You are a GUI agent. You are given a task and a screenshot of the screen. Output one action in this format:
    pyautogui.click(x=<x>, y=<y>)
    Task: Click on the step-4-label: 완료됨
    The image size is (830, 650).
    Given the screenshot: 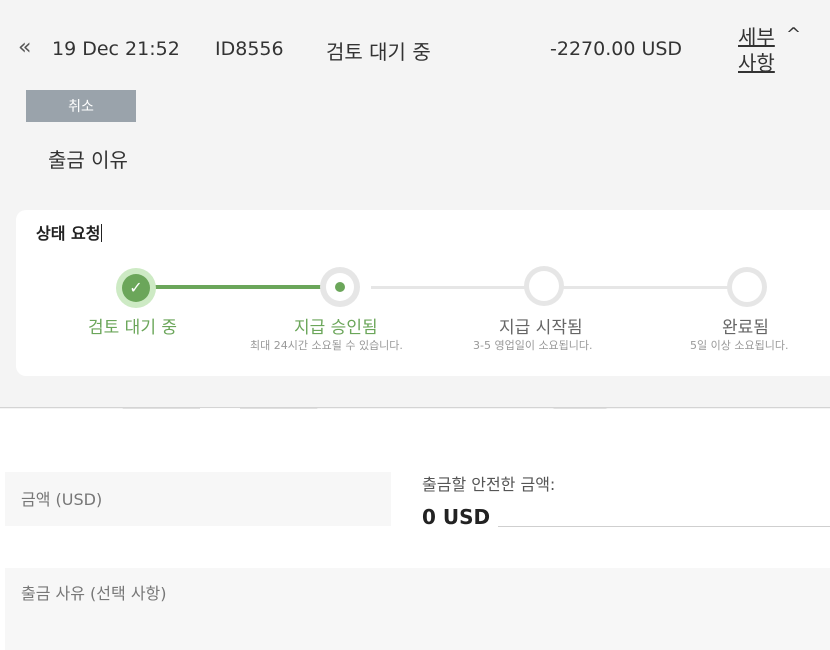 What is the action you would take?
    pyautogui.click(x=745, y=328)
    